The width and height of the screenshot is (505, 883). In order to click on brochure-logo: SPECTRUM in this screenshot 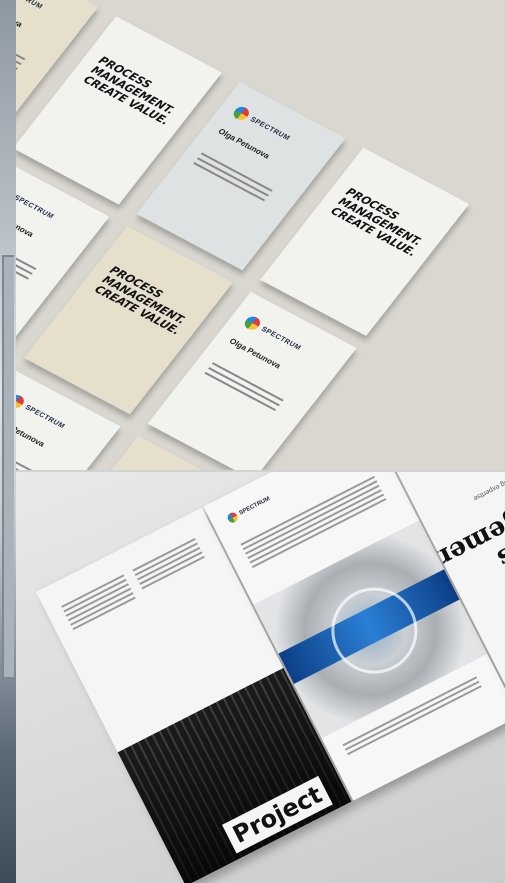, I will do `click(248, 509)`.